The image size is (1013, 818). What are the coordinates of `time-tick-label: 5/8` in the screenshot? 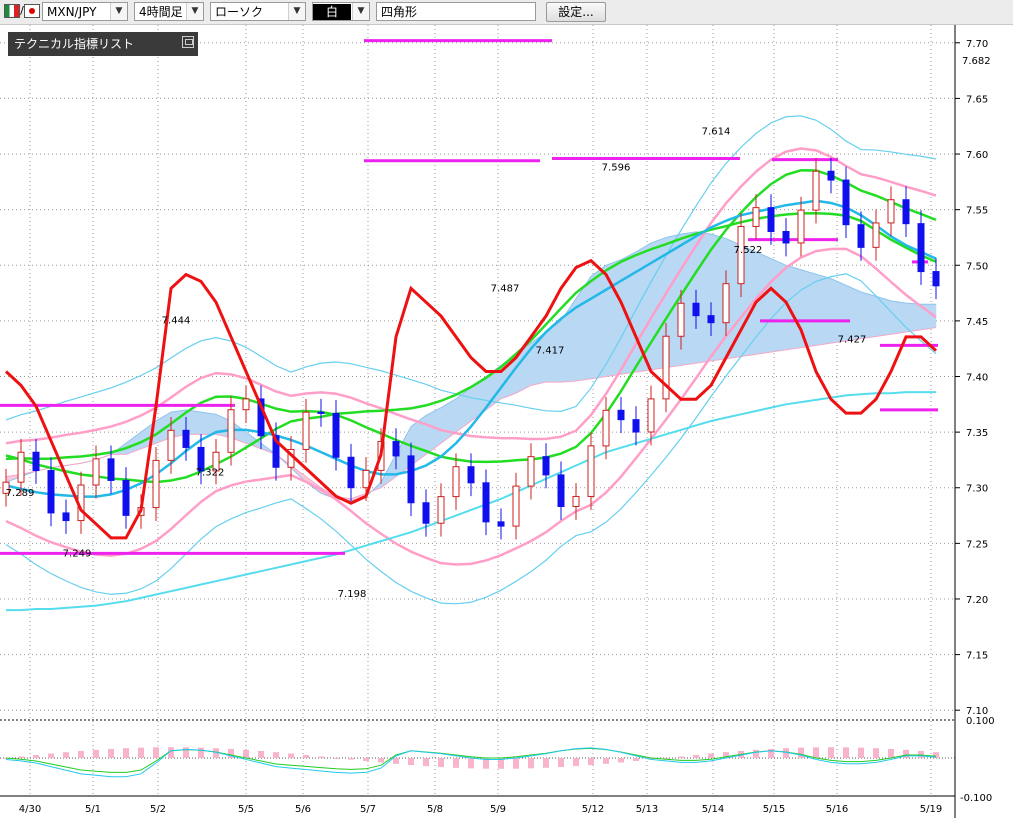 It's located at (435, 809).